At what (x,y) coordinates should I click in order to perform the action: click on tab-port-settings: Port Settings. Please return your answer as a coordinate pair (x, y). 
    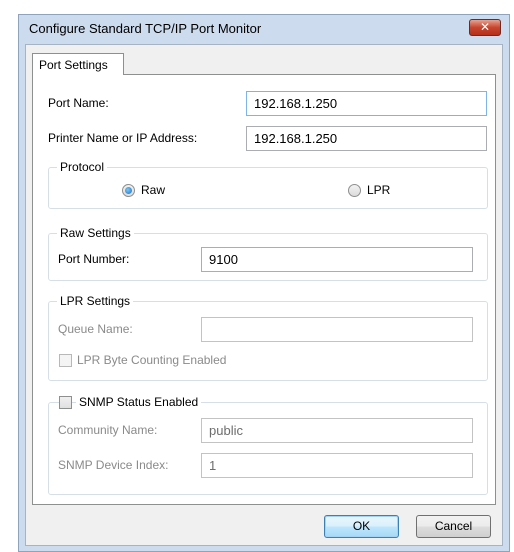
    Looking at the image, I should click on (78, 64).